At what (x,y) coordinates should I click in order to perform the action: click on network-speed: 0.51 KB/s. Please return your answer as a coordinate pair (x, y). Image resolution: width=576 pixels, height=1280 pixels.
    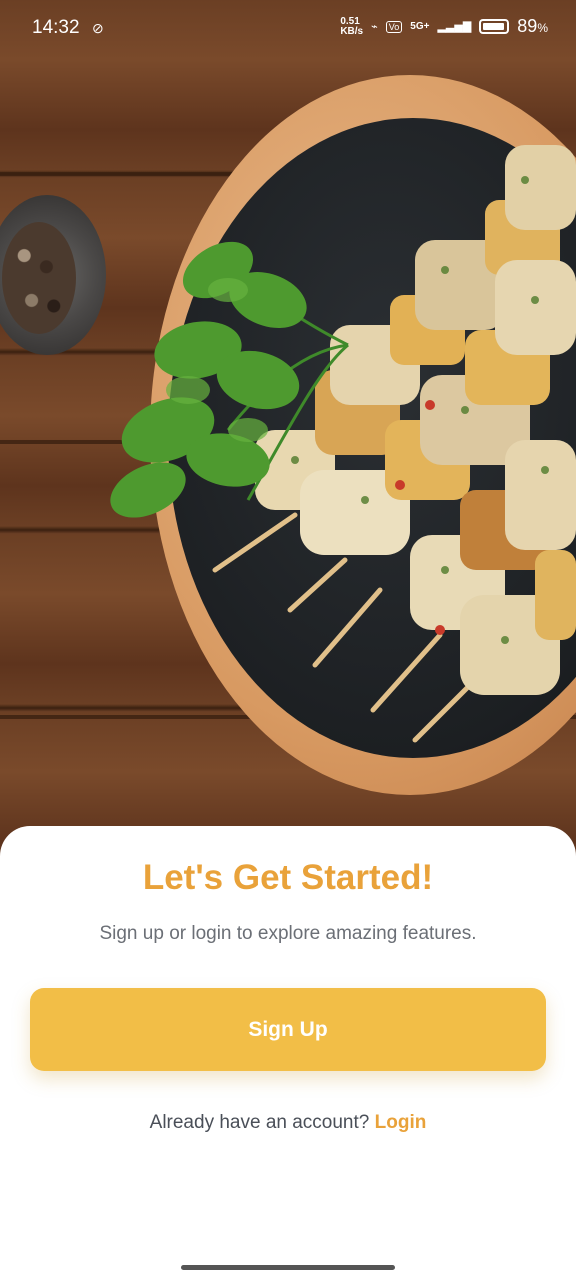
    Looking at the image, I should click on (352, 26).